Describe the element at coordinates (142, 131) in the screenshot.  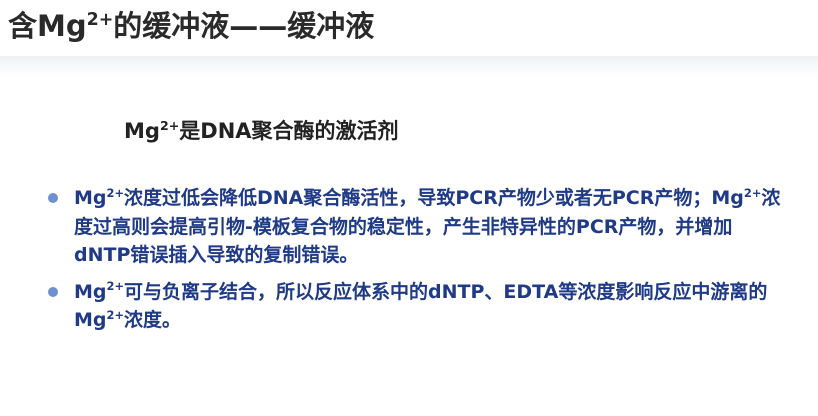
I see `subtitle-part-1: Mg` at that location.